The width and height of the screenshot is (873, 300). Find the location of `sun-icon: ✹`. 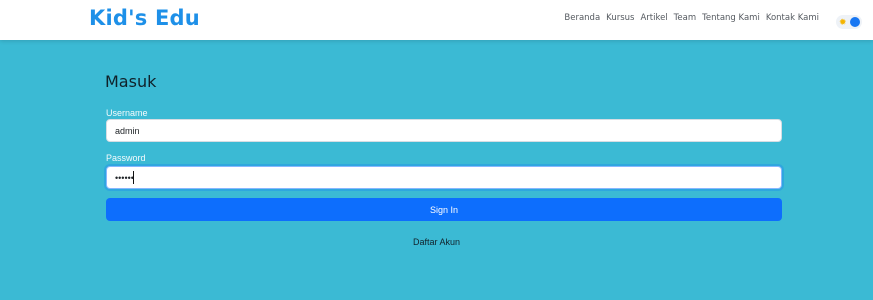

sun-icon: ✹ is located at coordinates (843, 22).